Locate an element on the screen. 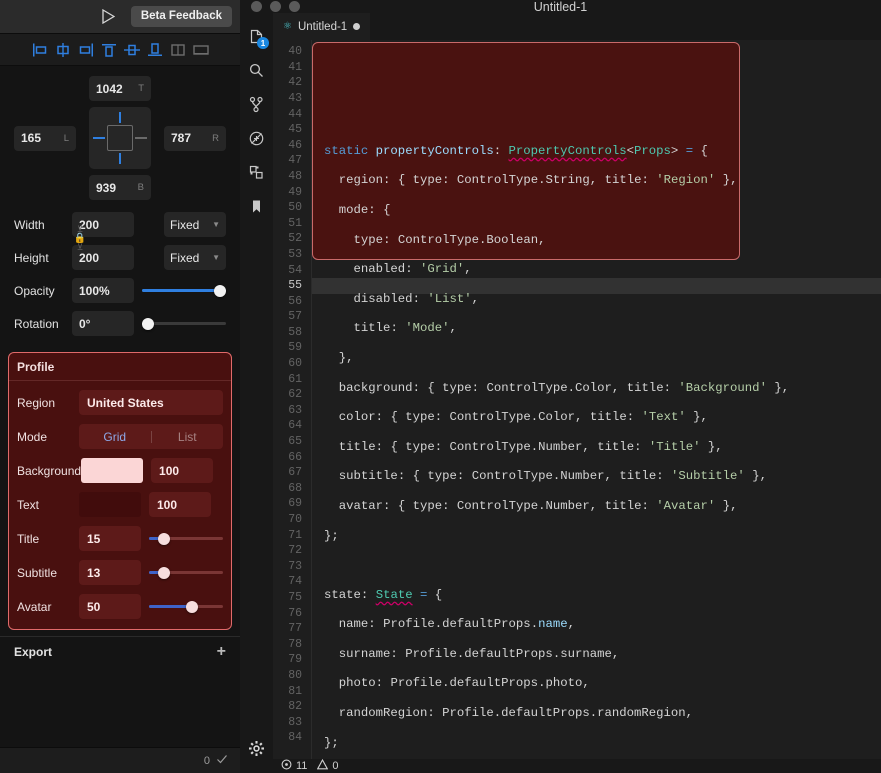 The height and width of the screenshot is (773, 881). line-number: 59 is located at coordinates (295, 348).